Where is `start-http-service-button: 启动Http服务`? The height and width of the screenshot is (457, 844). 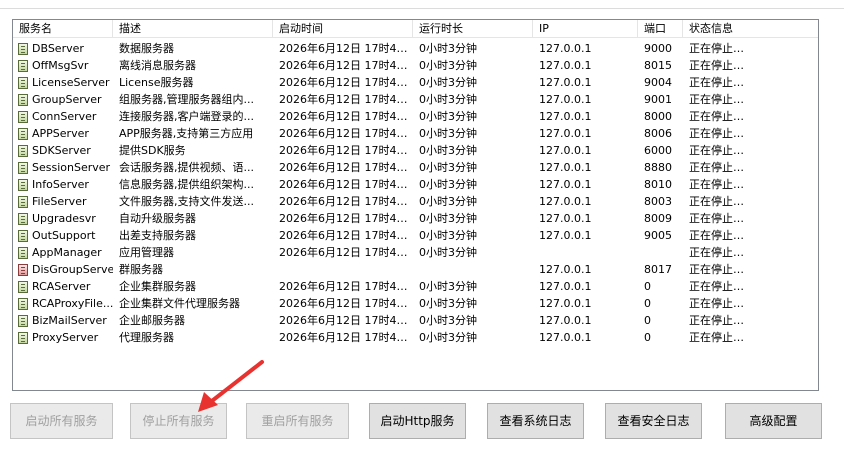
start-http-service-button: 启动Http服务 is located at coordinates (417, 421).